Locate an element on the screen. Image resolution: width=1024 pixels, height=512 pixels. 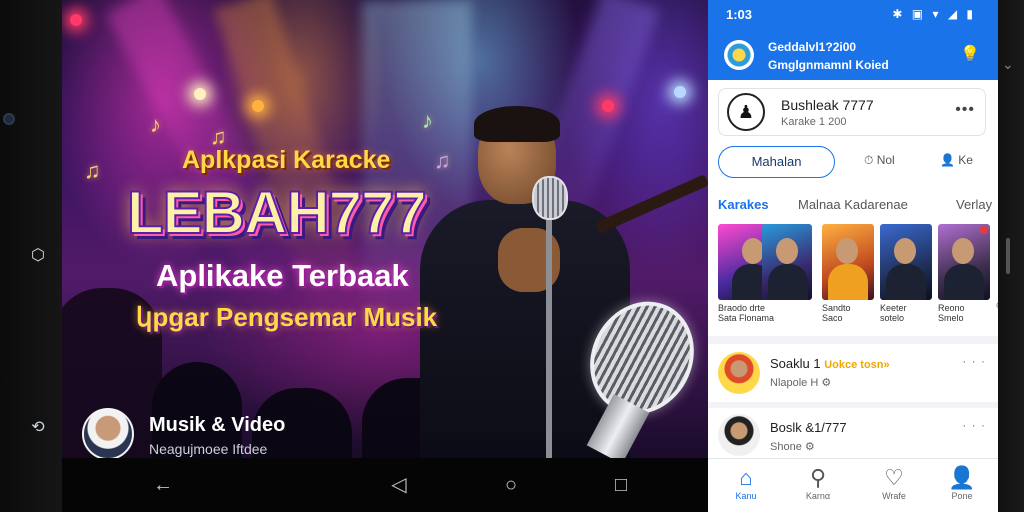
list-item-title: Soaklu 1 Uokce tosn» is located at coordinates (830, 363).